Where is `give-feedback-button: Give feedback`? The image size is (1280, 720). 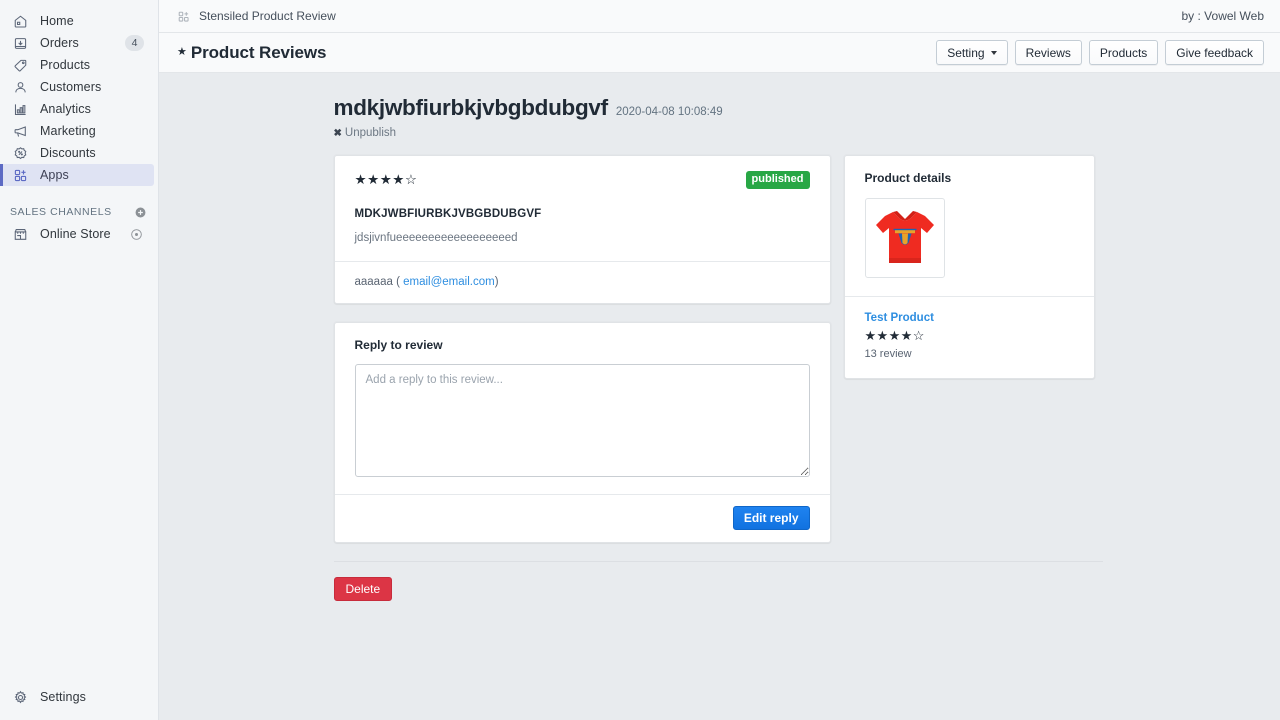 give-feedback-button: Give feedback is located at coordinates (1214, 52).